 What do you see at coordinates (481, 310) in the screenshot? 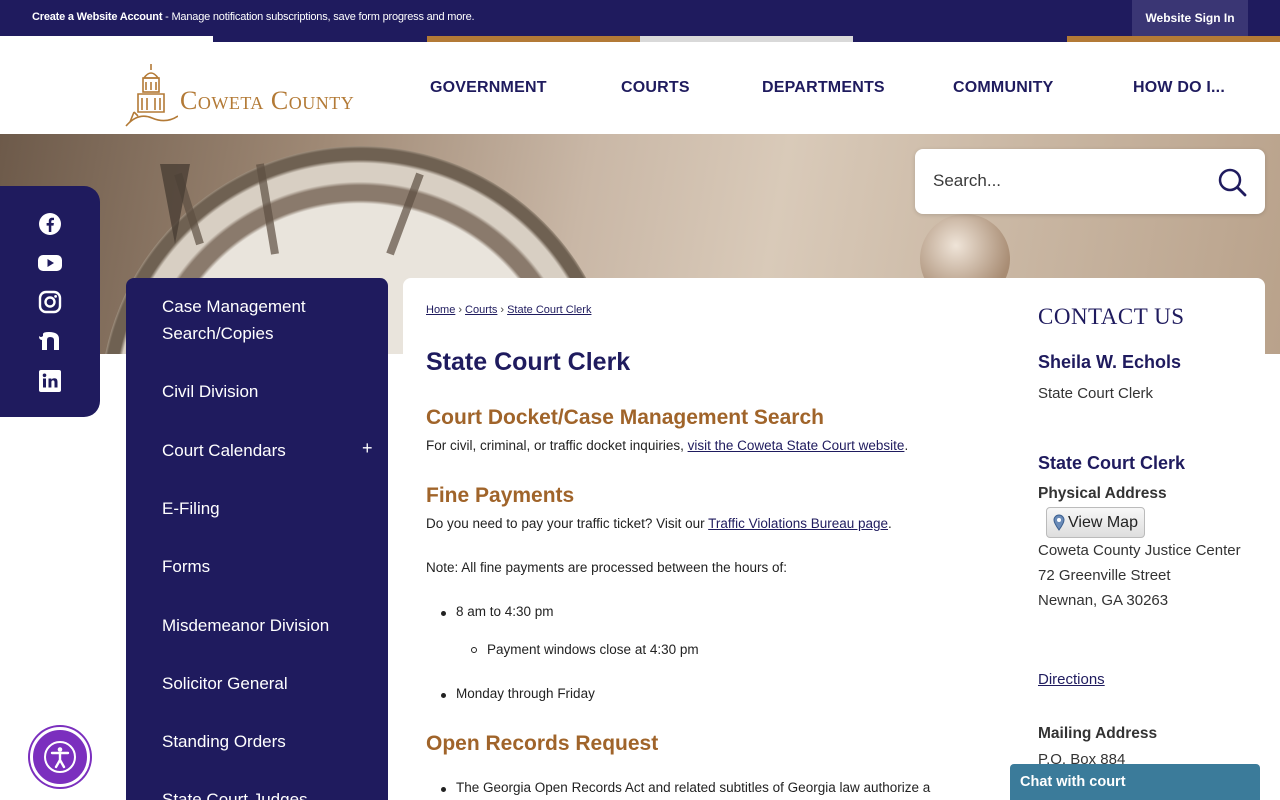
I see `breadcrumb-courts: Courts` at bounding box center [481, 310].